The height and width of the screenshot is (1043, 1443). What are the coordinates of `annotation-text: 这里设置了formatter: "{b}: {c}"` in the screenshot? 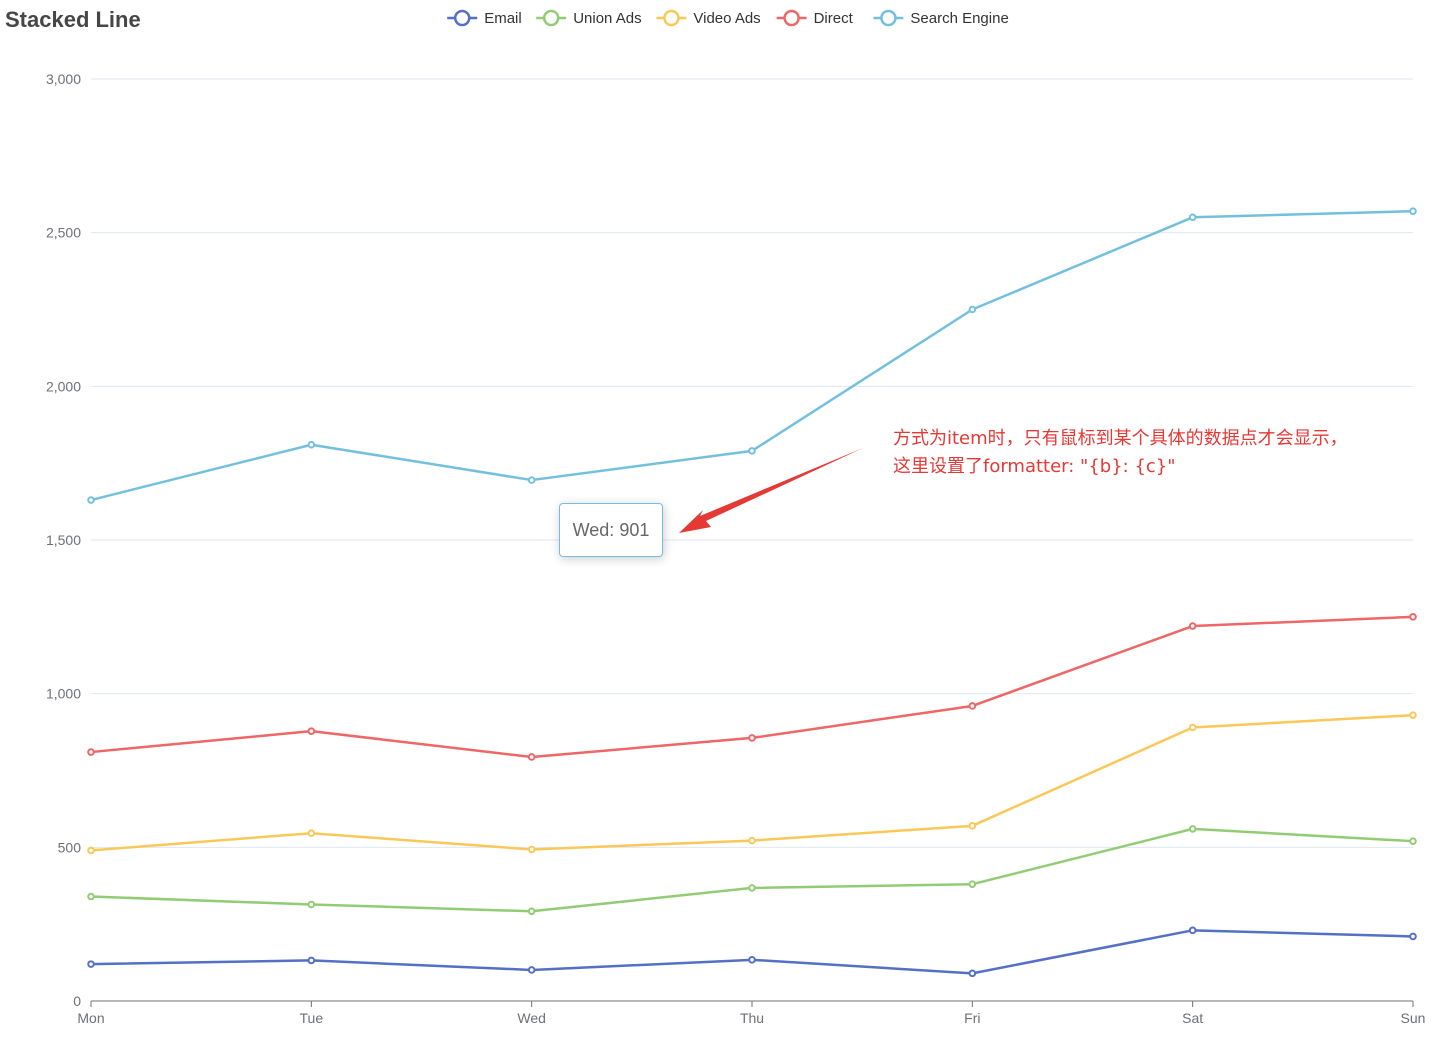 It's located at (1034, 466).